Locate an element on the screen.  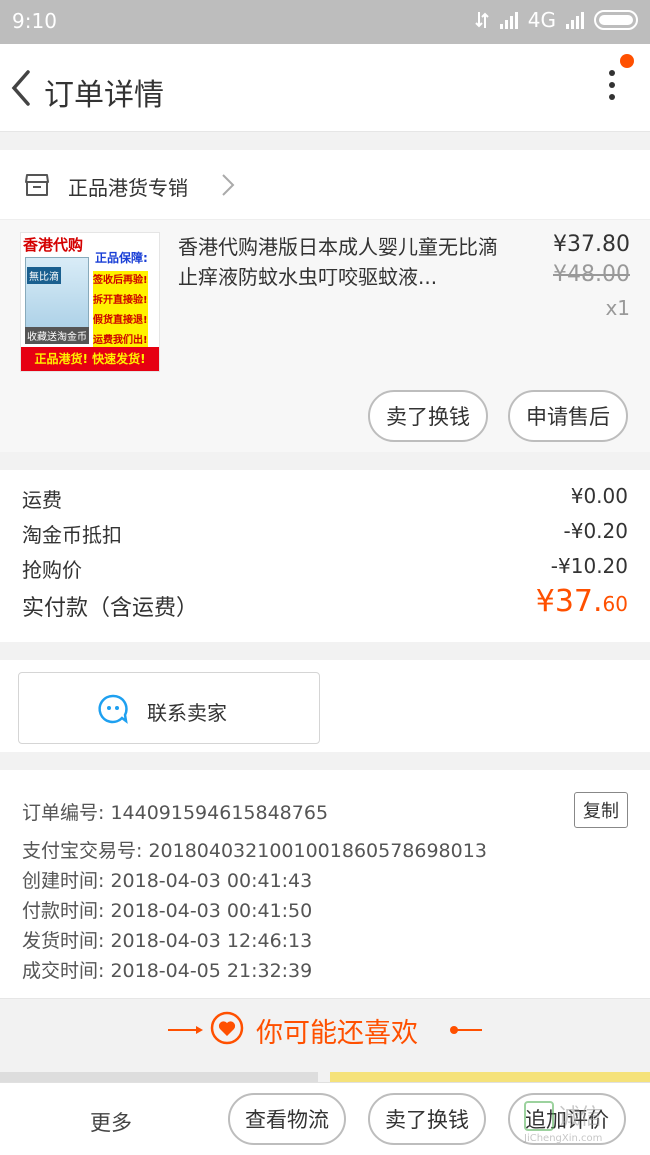
sell-for-cash-button-bottom: 卖了换钱 is located at coordinates (427, 1119).